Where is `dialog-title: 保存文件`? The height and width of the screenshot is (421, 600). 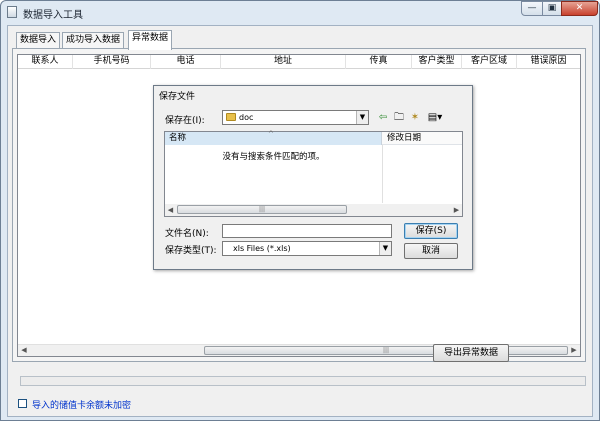 dialog-title: 保存文件 is located at coordinates (177, 97).